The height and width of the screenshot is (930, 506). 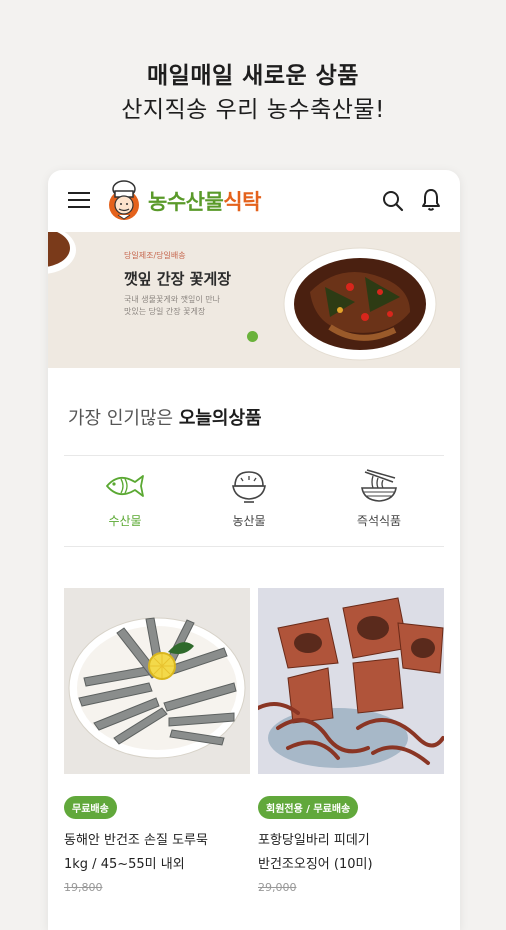 I want to click on logo-text-accent: 식탁, so click(x=242, y=202).